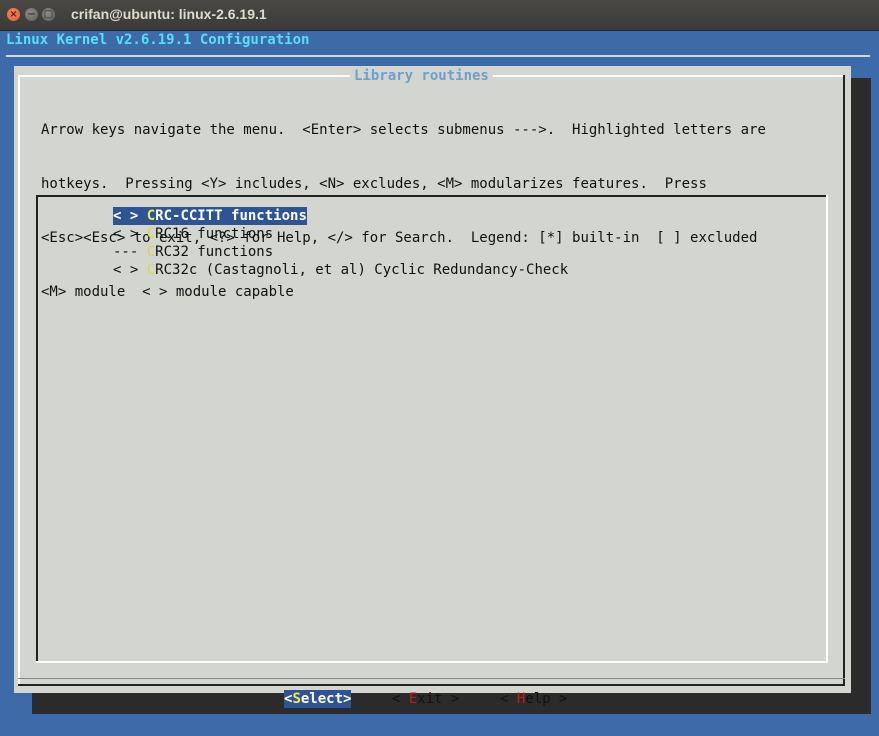  I want to click on item-label: RC-CCITT functions, so click(231, 216).